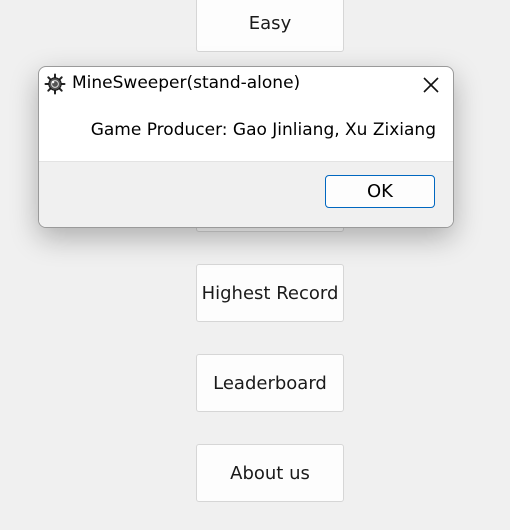 The height and width of the screenshot is (530, 510). I want to click on leaderboard-button: Leaderboard, so click(270, 383).